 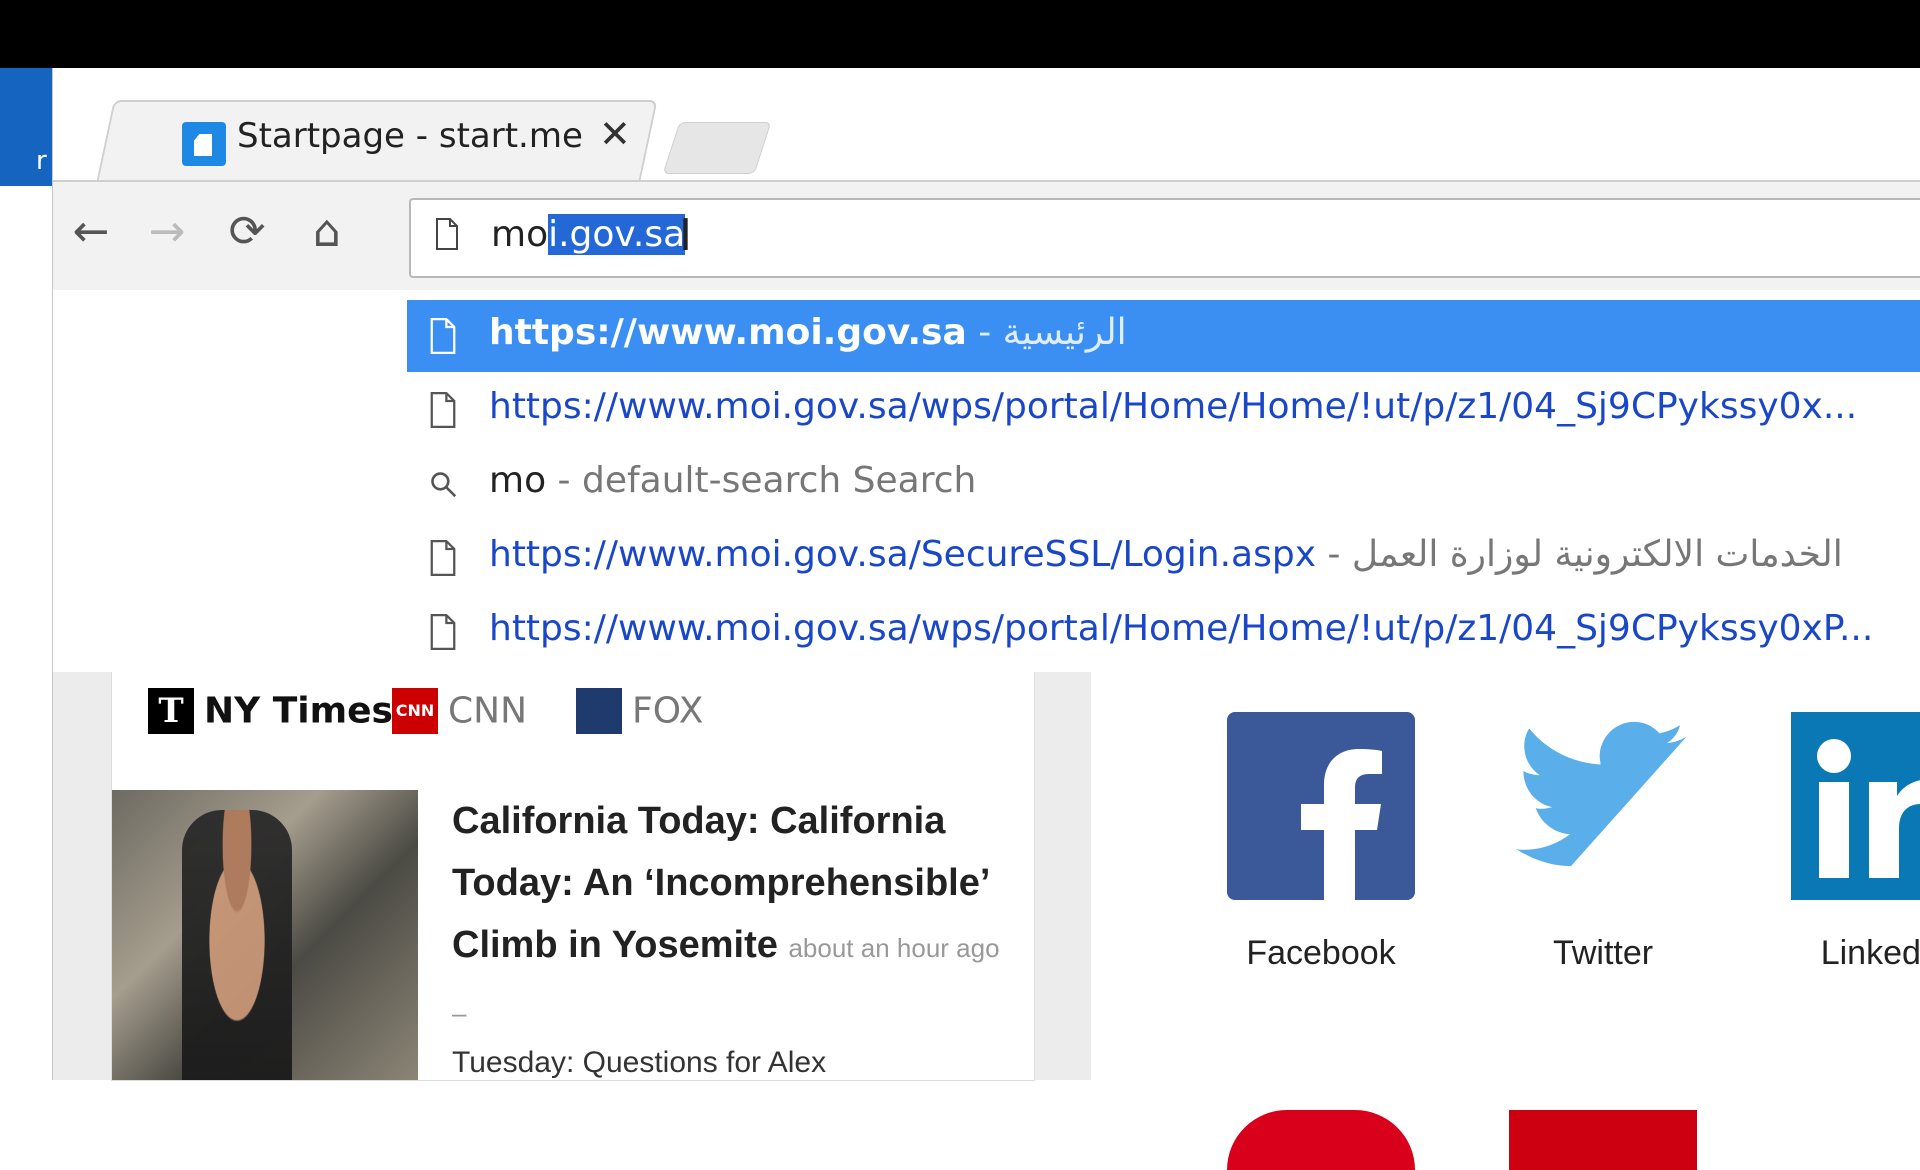 I want to click on address-text: moi.gov.sa, so click(x=588, y=234).